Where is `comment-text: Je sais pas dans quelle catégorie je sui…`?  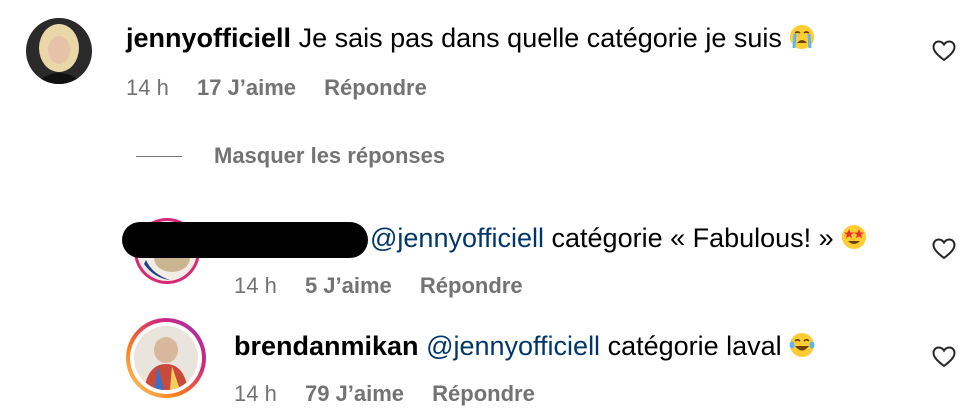
comment-text: Je sais pas dans quelle catégorie je sui… is located at coordinates (540, 38).